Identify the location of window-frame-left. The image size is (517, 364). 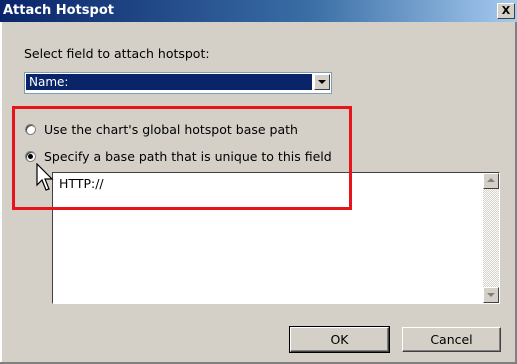
(1, 193).